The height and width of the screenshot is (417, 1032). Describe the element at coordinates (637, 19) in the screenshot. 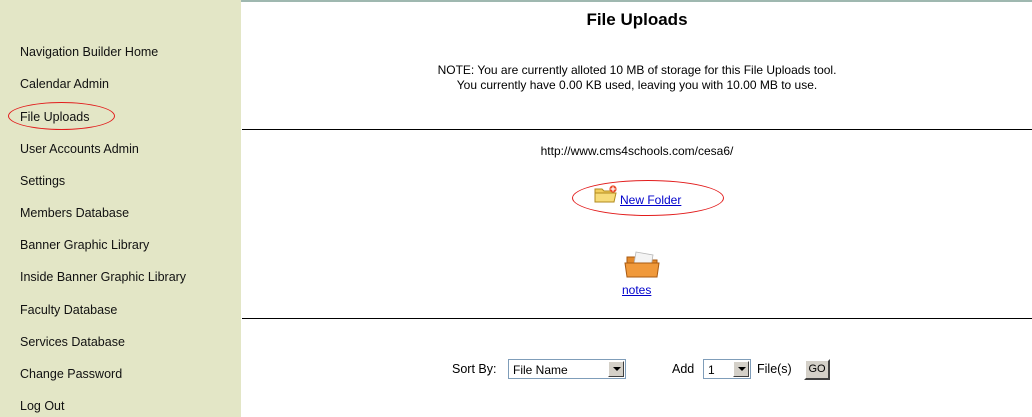

I see `page-title: File Uploads` at that location.